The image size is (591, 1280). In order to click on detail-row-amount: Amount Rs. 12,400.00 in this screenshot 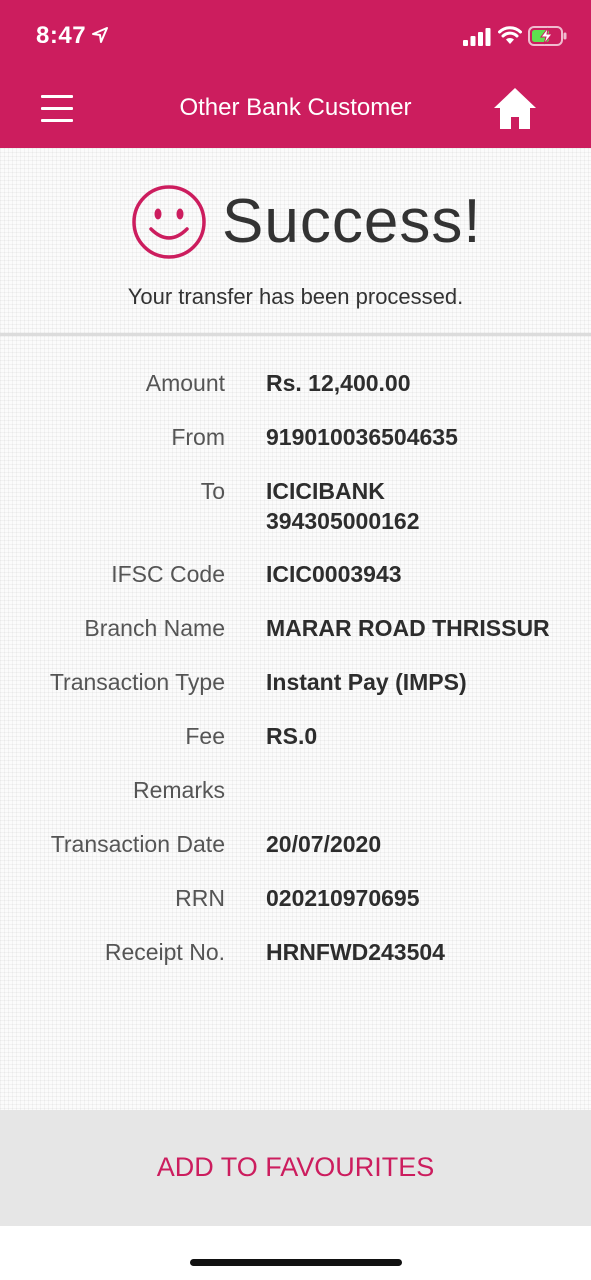, I will do `click(295, 395)`.